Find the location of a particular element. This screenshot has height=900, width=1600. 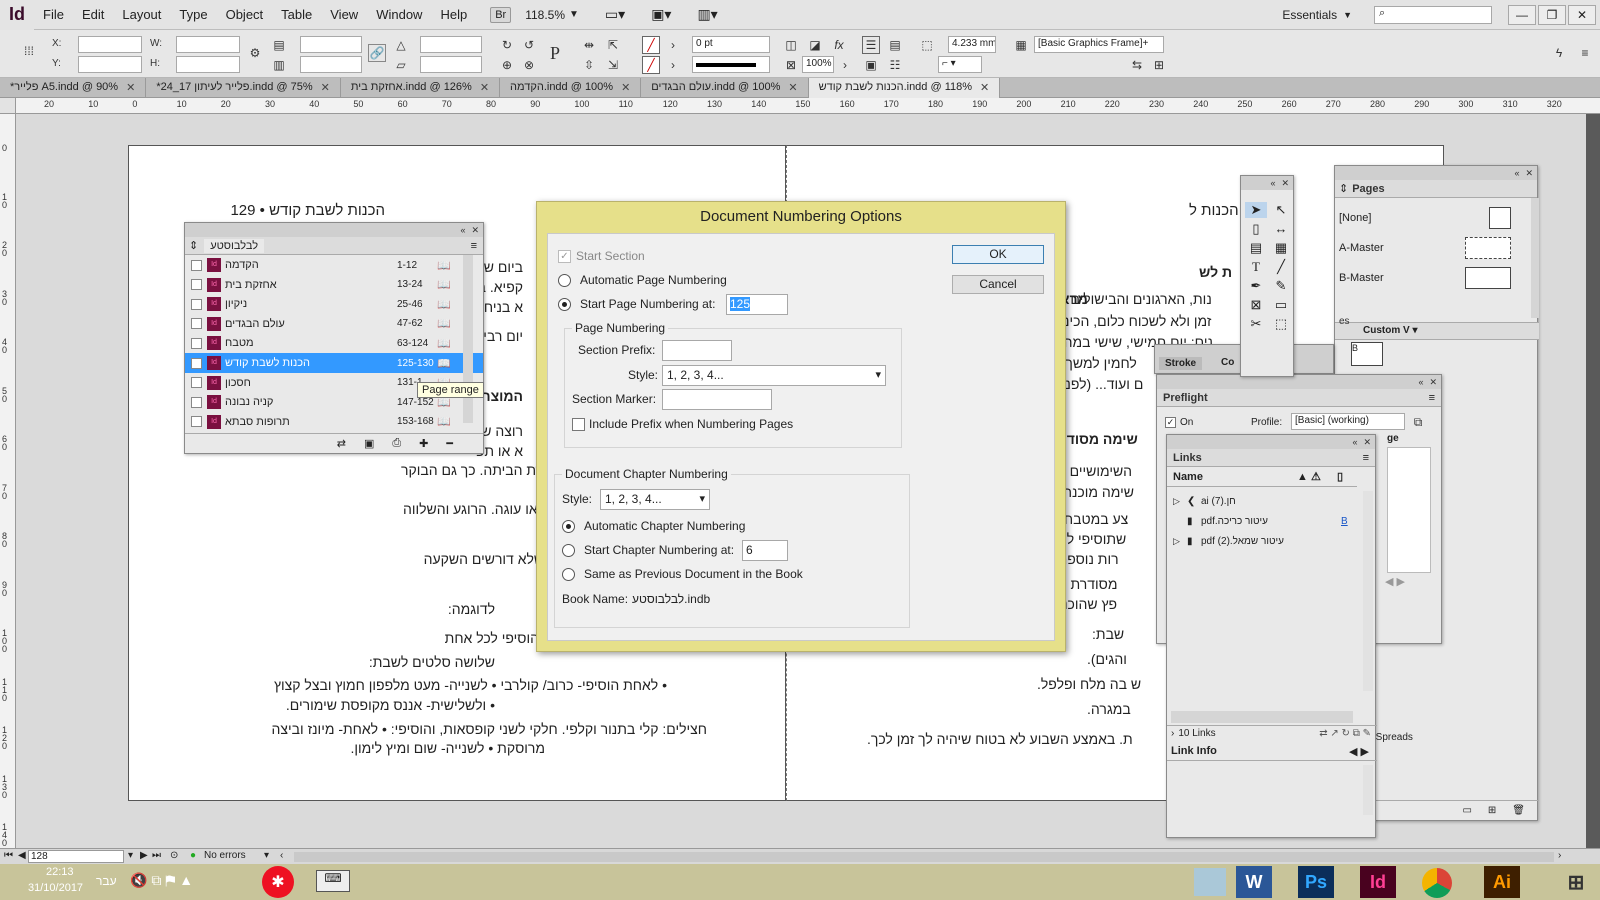

section-prefix-field is located at coordinates (697, 350).